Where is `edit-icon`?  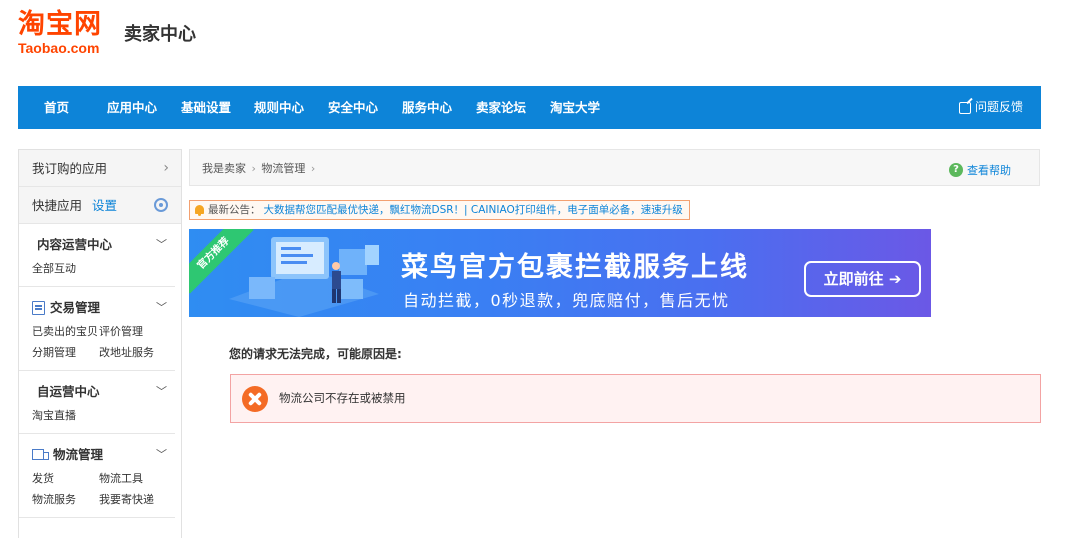
edit-icon is located at coordinates (964, 107).